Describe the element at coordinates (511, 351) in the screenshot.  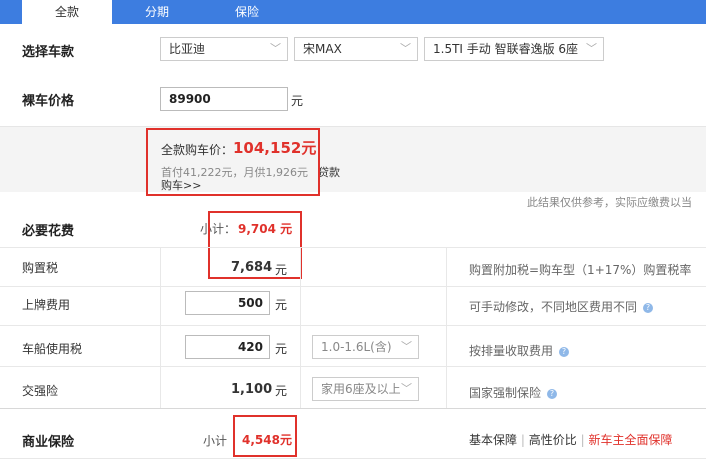
I see `vehicle-tax-hint: 按排量收取费用` at that location.